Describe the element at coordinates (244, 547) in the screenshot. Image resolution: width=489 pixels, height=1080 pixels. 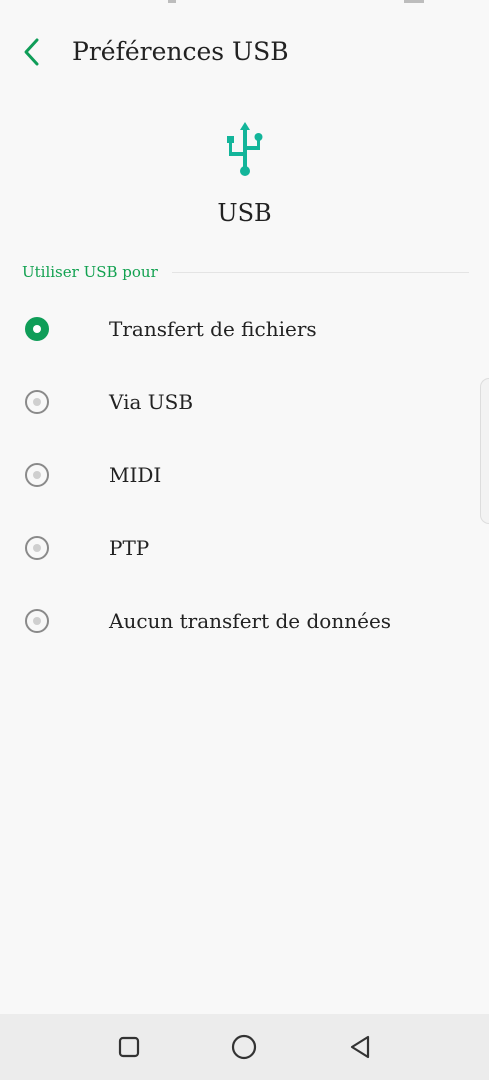
I see `option-ptp: PTP` at that location.